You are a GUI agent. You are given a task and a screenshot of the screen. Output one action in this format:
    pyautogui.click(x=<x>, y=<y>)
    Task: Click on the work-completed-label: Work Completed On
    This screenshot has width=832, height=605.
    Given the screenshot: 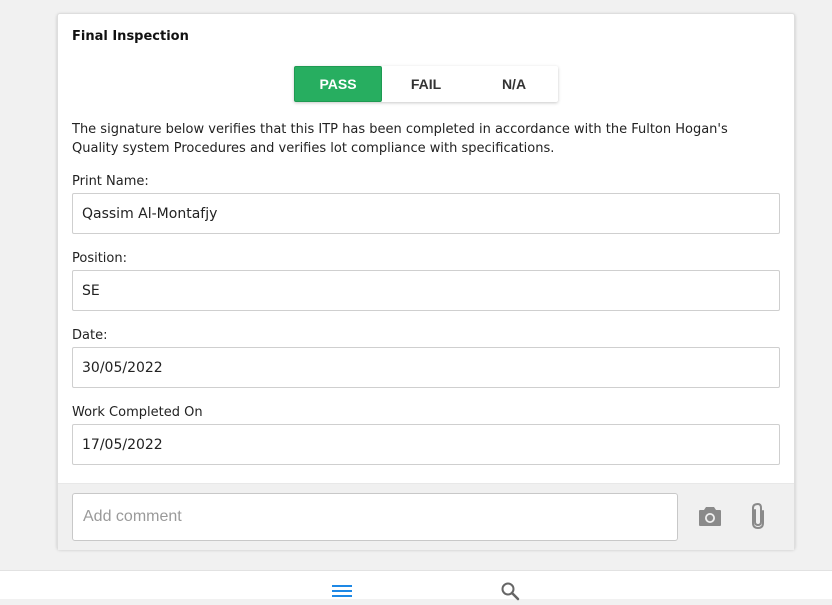 What is the action you would take?
    pyautogui.click(x=137, y=412)
    